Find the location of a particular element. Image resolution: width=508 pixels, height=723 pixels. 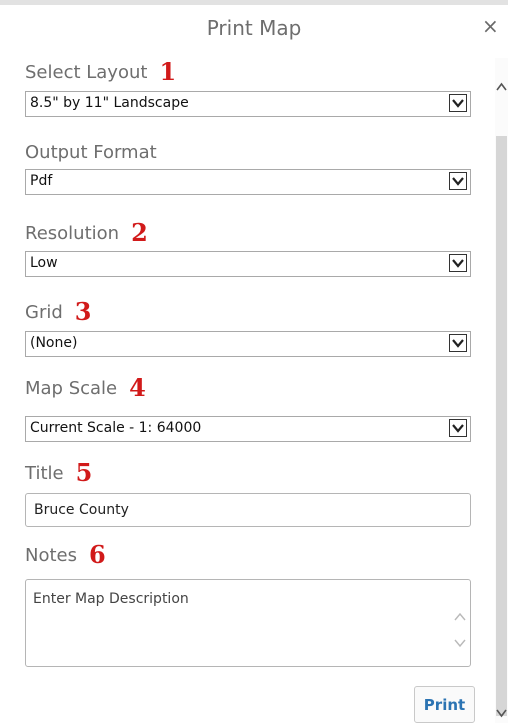

step-marker-5: 5 is located at coordinates (84, 472).